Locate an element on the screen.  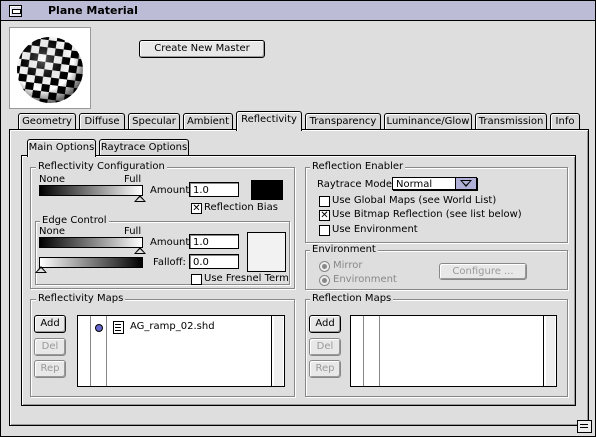
resize-grip-icon is located at coordinates (584, 426).